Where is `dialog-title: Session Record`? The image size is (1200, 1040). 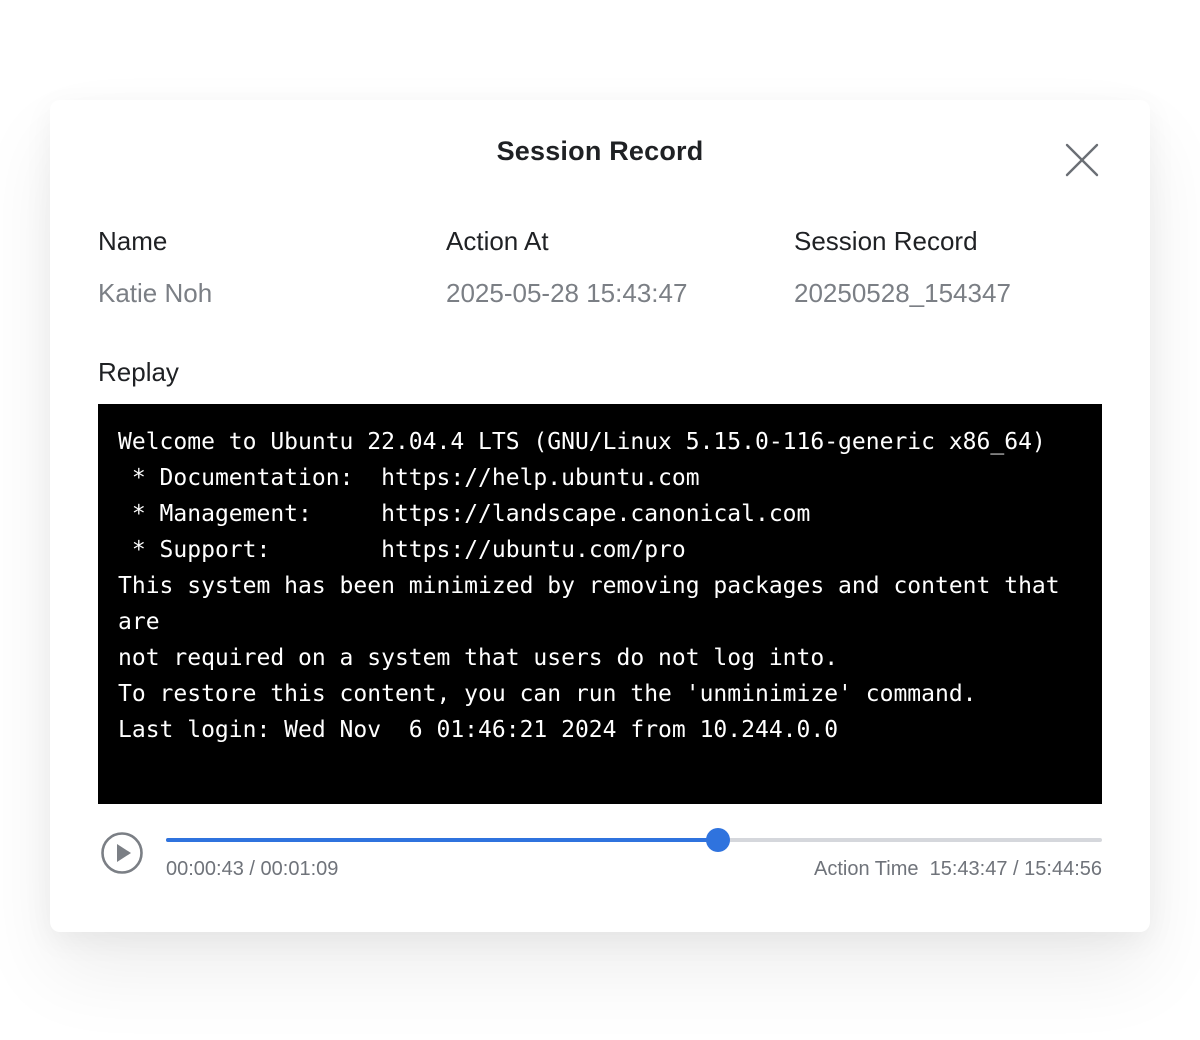 dialog-title: Session Record is located at coordinates (600, 151).